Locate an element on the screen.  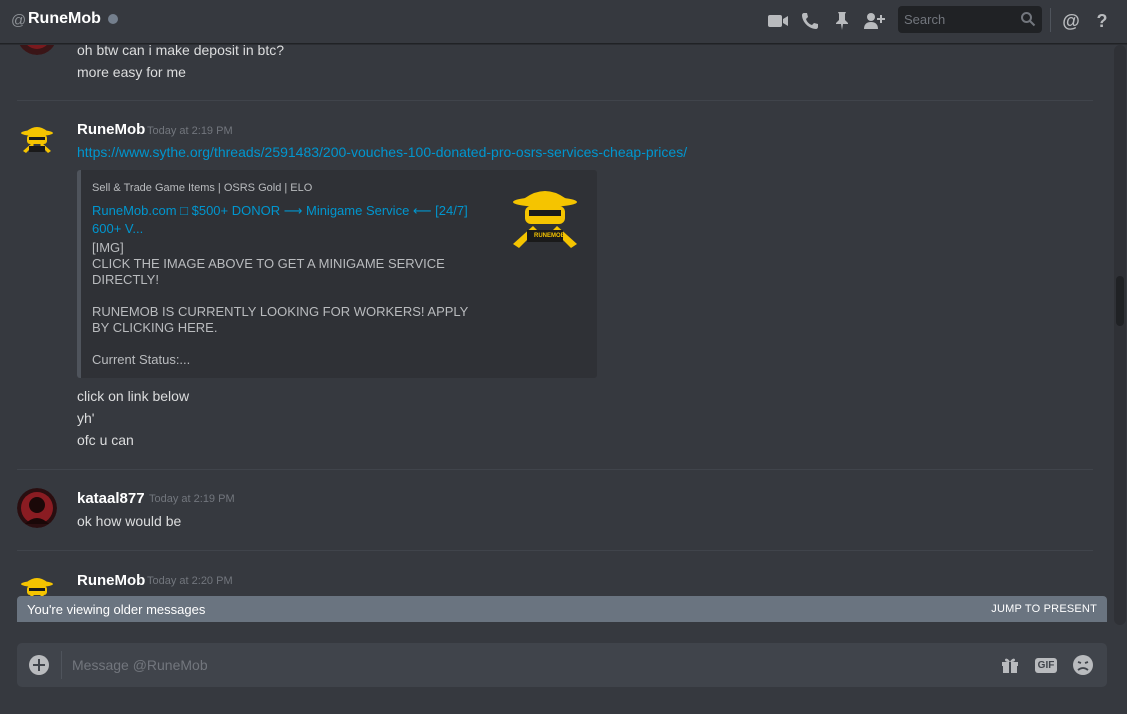
scrollbar-track is located at coordinates (1120, 335).